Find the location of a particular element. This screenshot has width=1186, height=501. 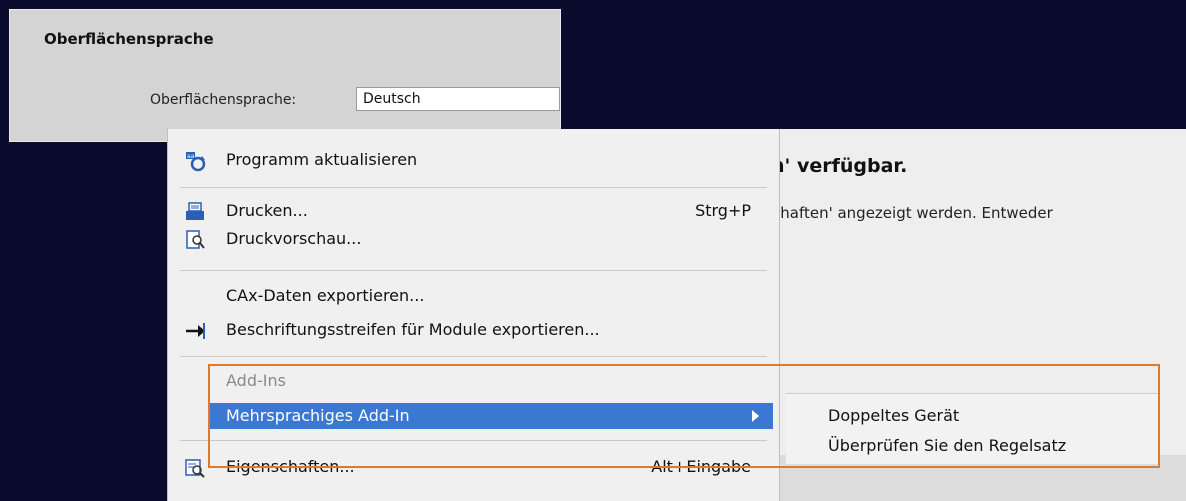

menu-item-properties: Eigenschaften... Alt+Eingabe is located at coordinates (473, 467).